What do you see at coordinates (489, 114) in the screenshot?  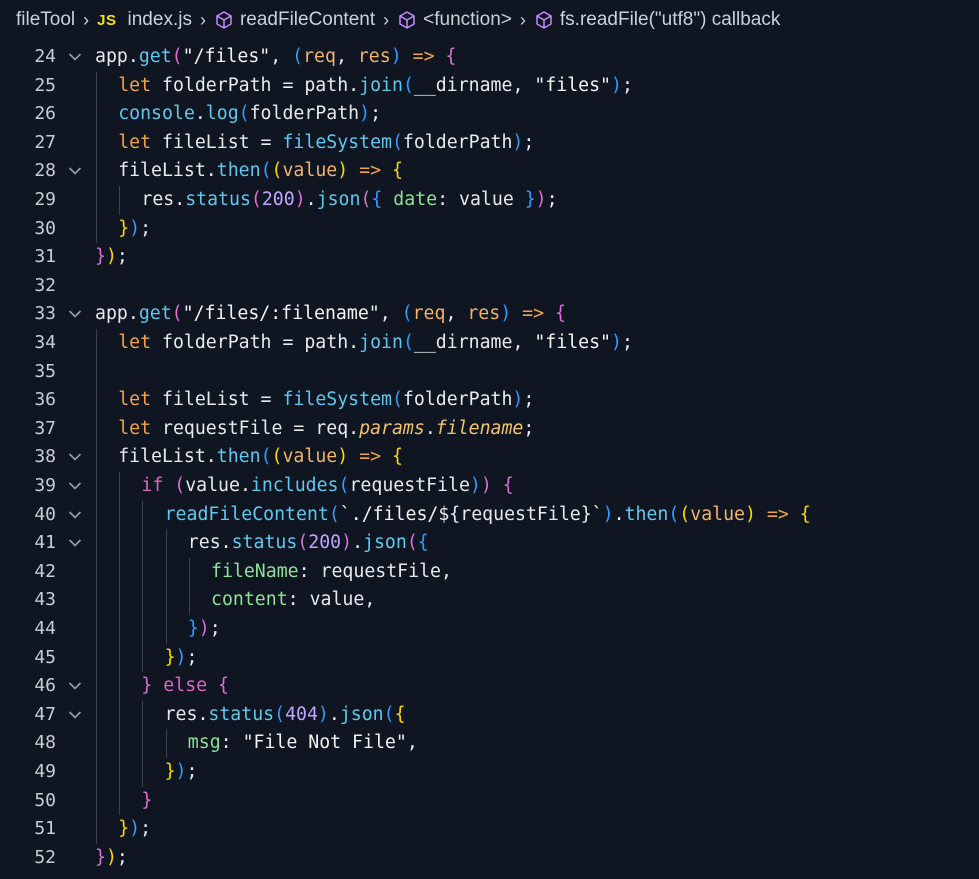 I see `code-line: 26 console.log(folderPath);` at bounding box center [489, 114].